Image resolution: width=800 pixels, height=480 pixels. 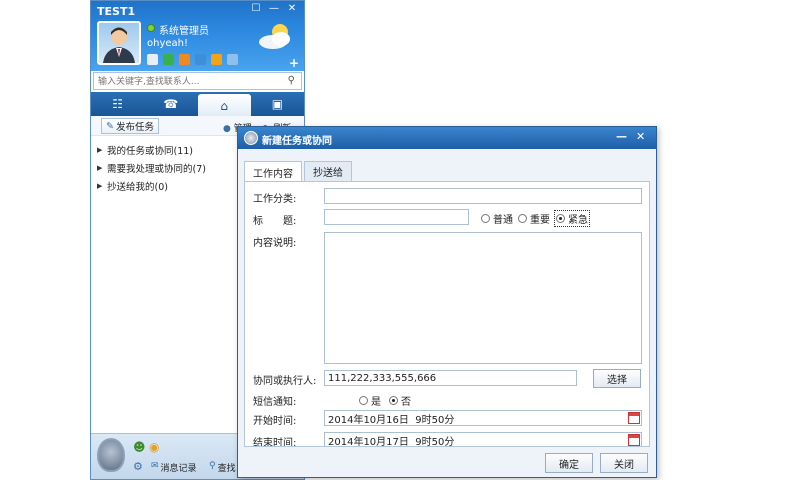 I want to click on avatar, so click(x=119, y=43).